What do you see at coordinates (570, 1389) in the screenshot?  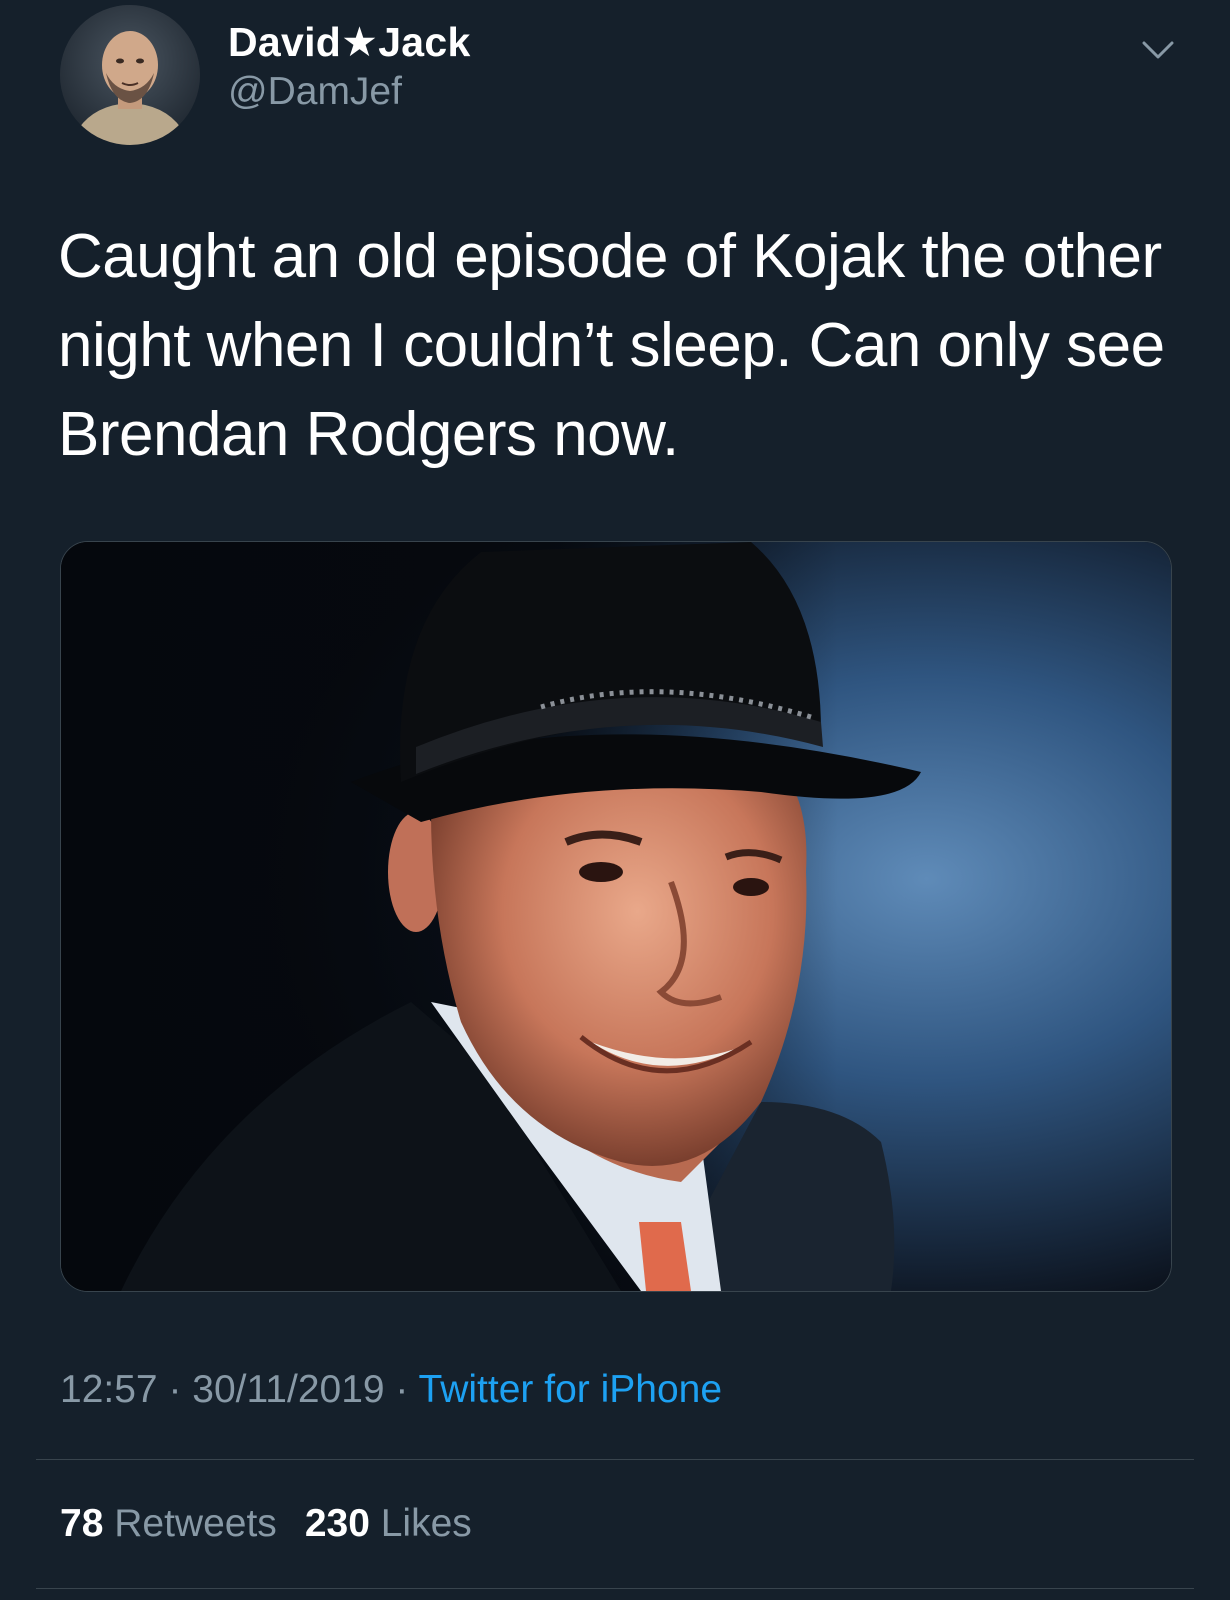 I see `tweet-source-link: Twitter for iPhone` at bounding box center [570, 1389].